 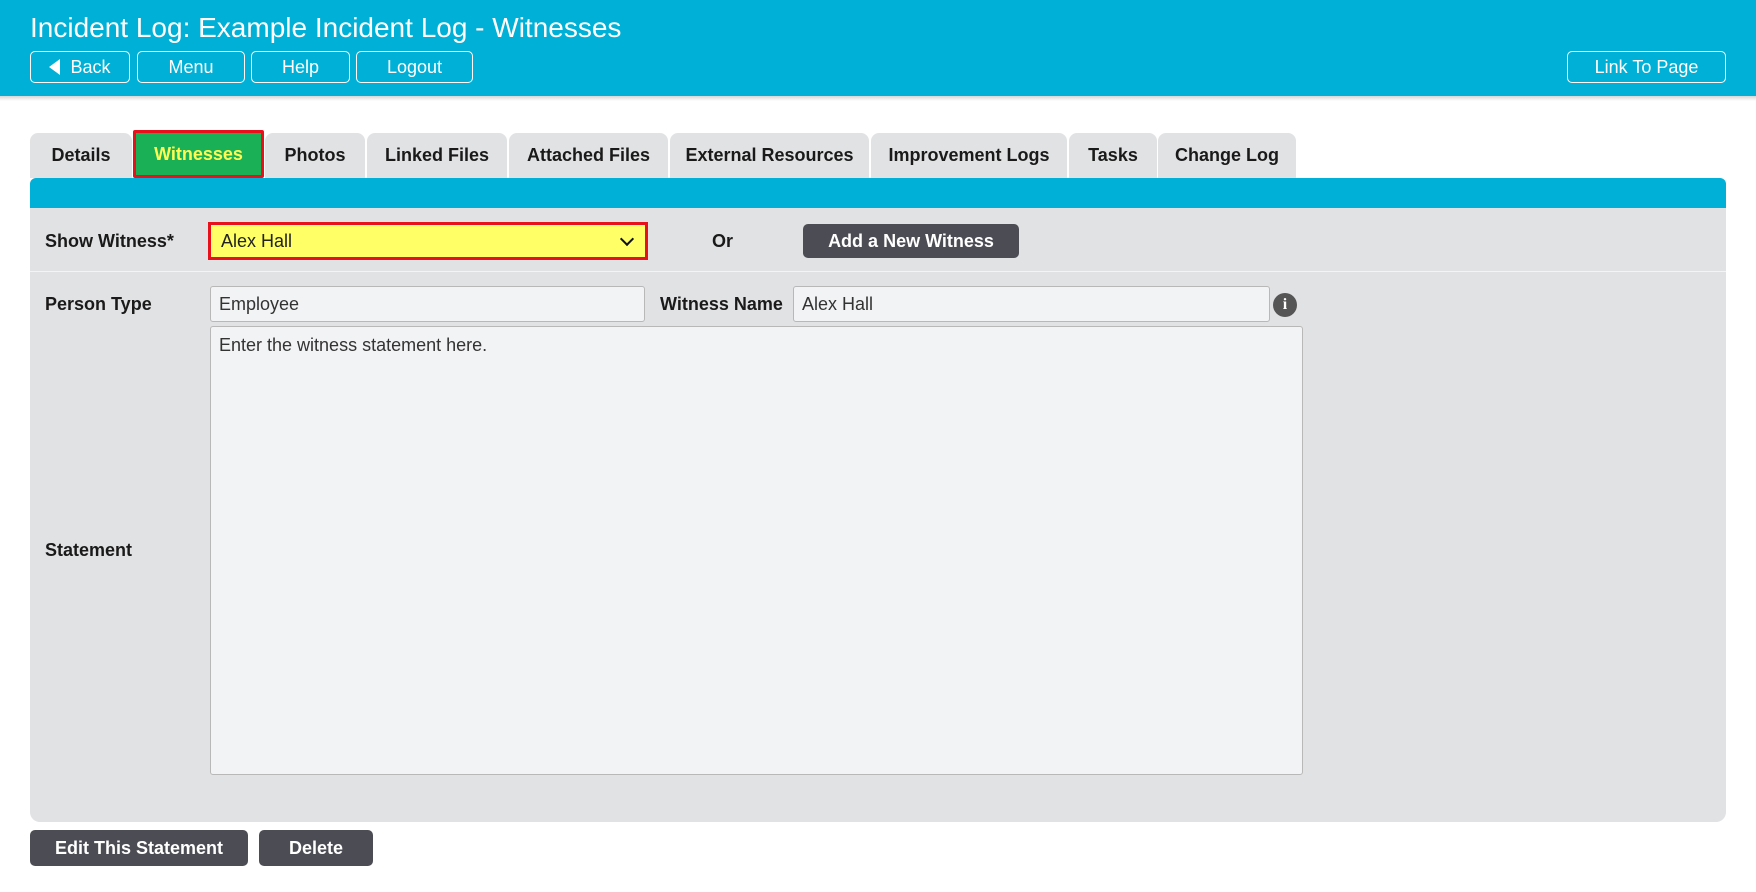 What do you see at coordinates (315, 155) in the screenshot?
I see `tab-photos: Photos` at bounding box center [315, 155].